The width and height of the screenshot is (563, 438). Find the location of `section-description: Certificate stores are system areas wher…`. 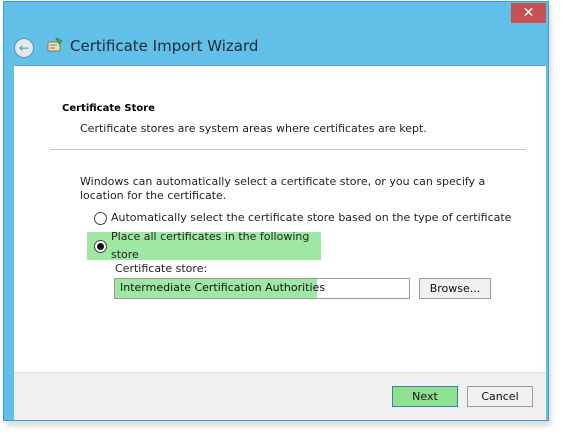

section-description: Certificate stores are system areas wher… is located at coordinates (253, 128).